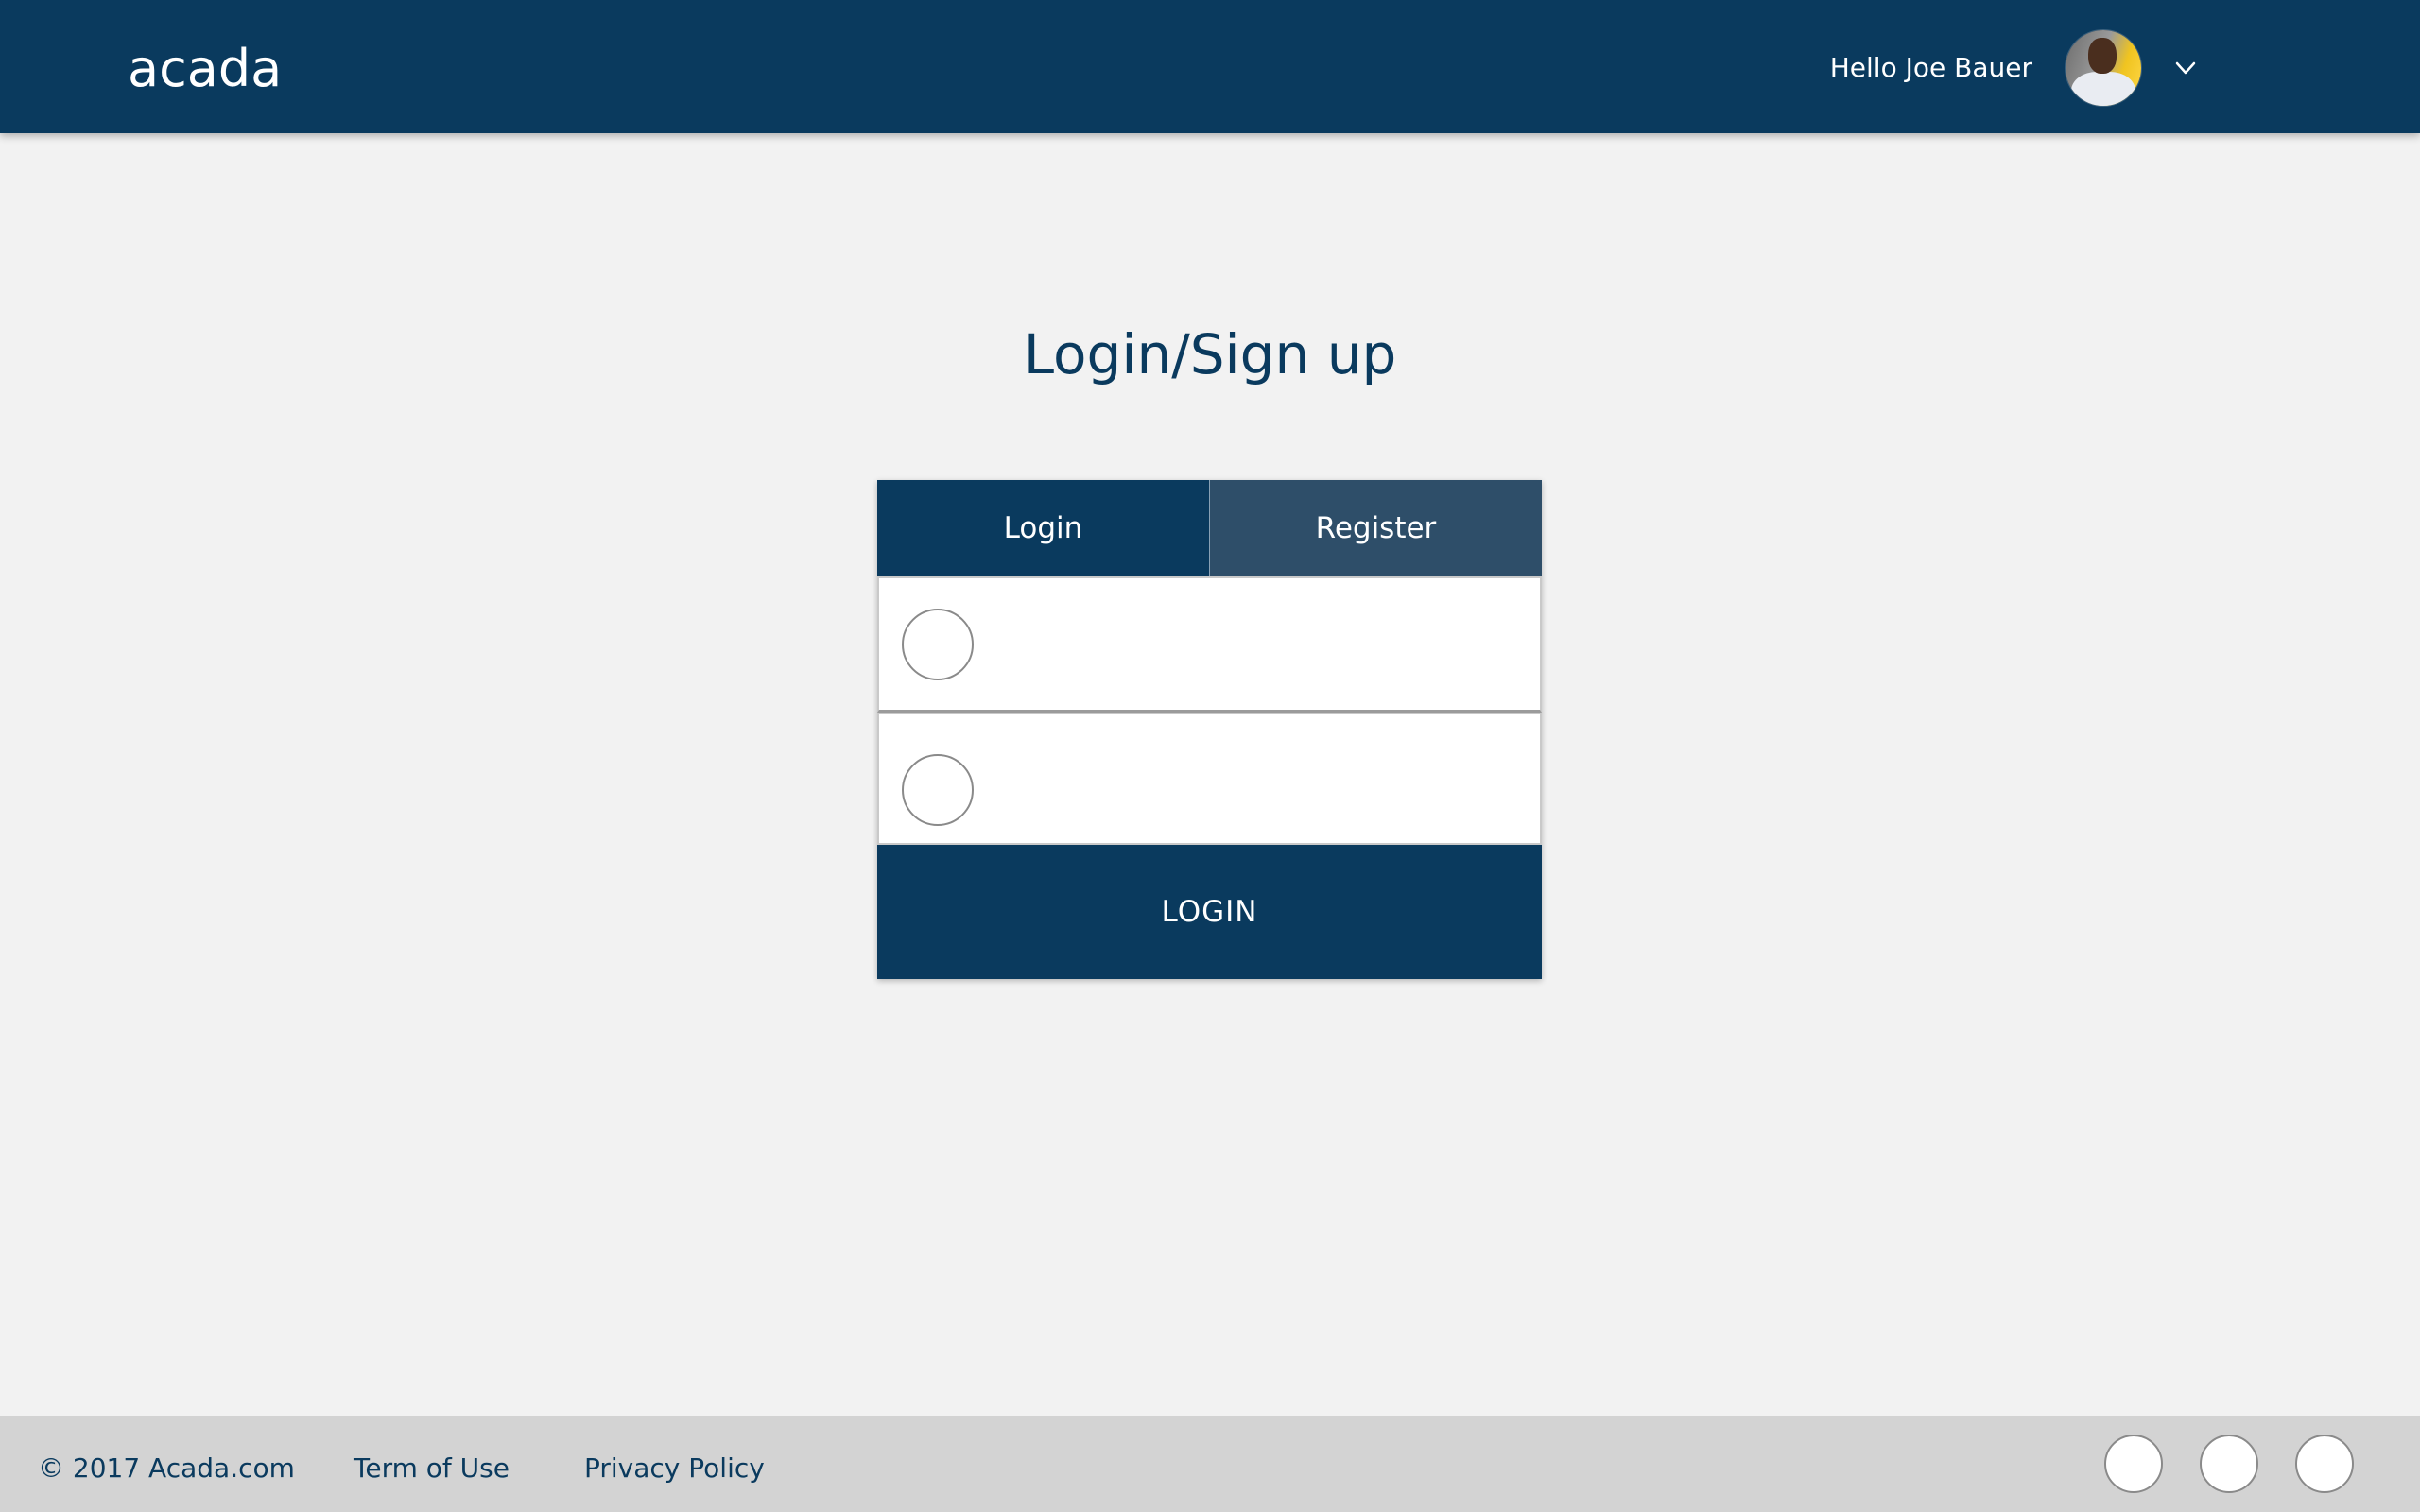 The width and height of the screenshot is (2420, 1512). What do you see at coordinates (2185, 68) in the screenshot?
I see `chevron-down-icon` at bounding box center [2185, 68].